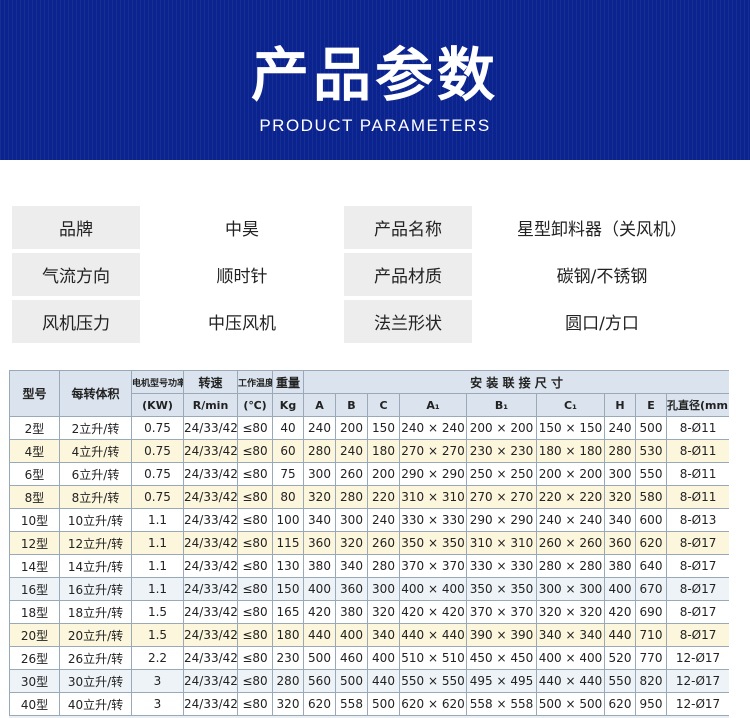  I want to click on table-cell: 270 × 270, so click(501, 497).